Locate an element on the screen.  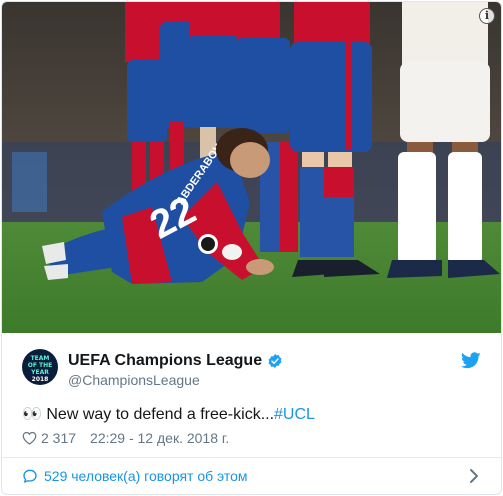
tweet-meta: 2 317 22:29 - 12 дек. 2018 г. is located at coordinates (125, 438).